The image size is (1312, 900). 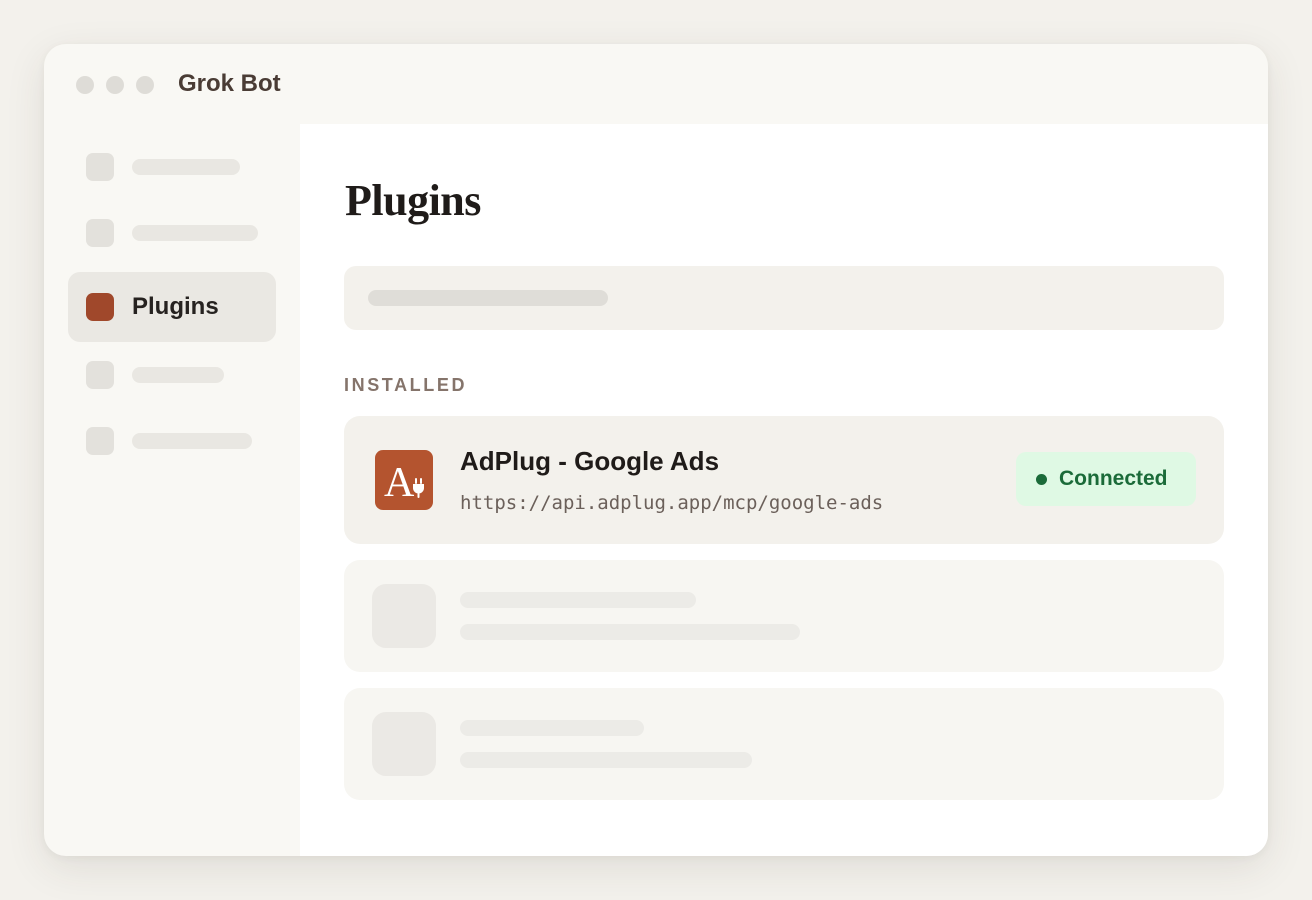 What do you see at coordinates (590, 461) in the screenshot?
I see `plugin-name: AdPlug - Google Ads` at bounding box center [590, 461].